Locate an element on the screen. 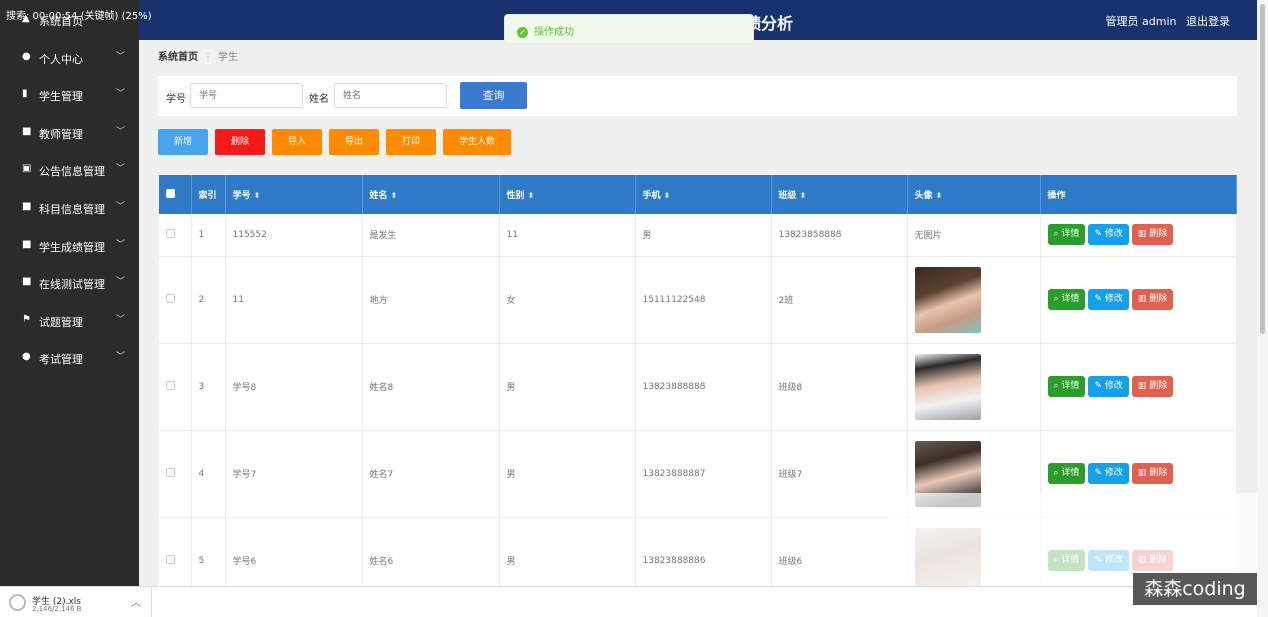  sidebar-item-online-tests: ■ 在线测试管理 ﹀ is located at coordinates (69, 283).